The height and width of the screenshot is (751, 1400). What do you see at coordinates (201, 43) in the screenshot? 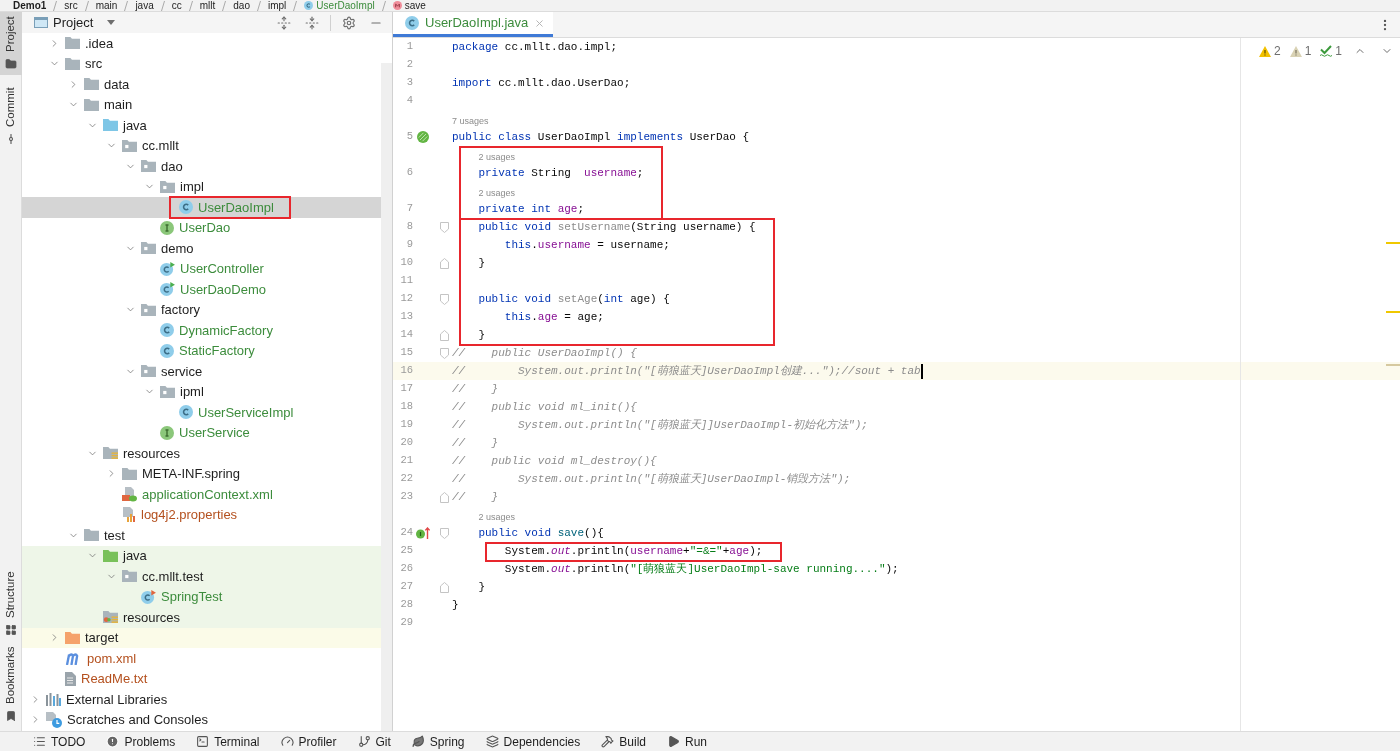
I see `tree-item: .idea` at bounding box center [201, 43].